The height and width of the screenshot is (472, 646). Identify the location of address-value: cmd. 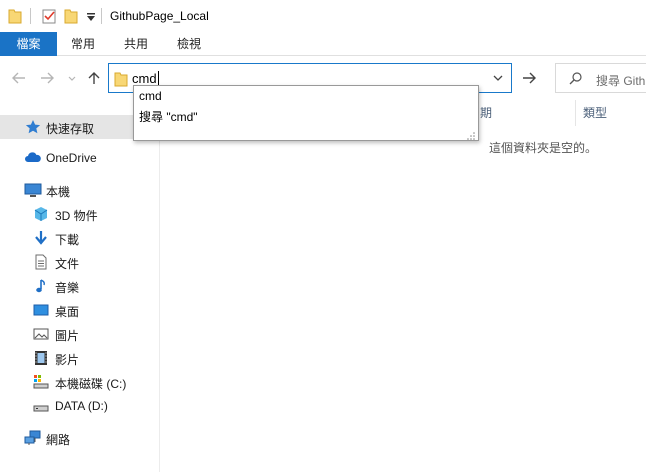
(144, 78).